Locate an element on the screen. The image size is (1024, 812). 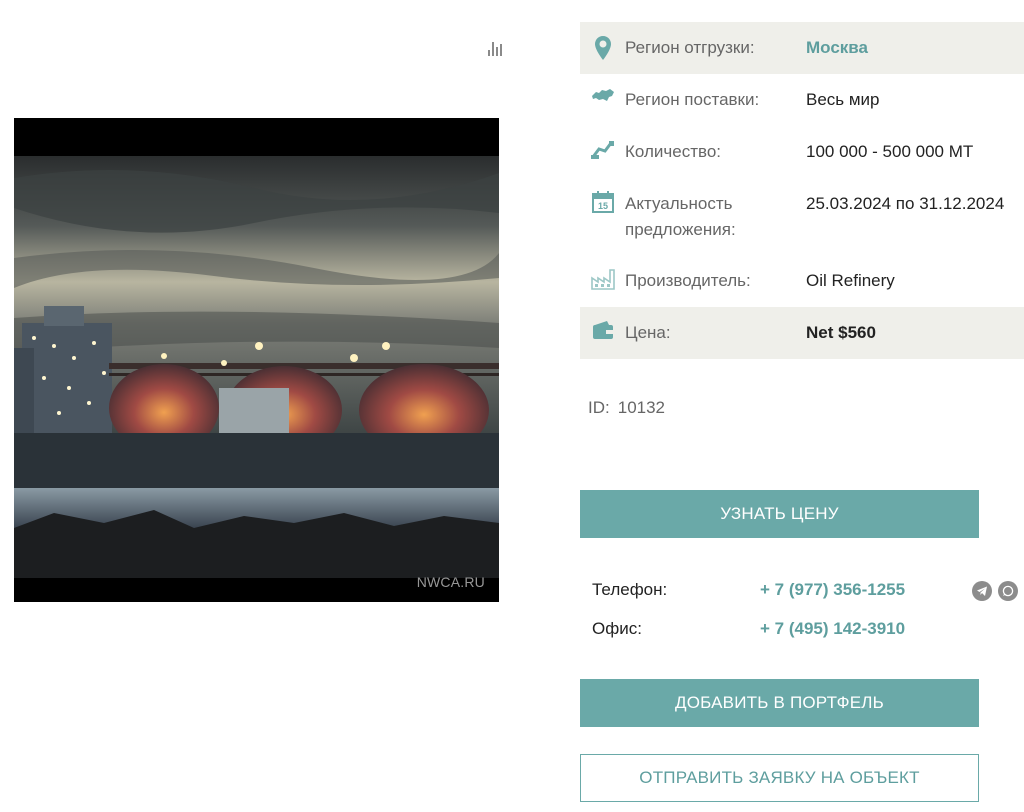
validity-value: 25.03.2024 по 31.12.2024 is located at coordinates (905, 203).